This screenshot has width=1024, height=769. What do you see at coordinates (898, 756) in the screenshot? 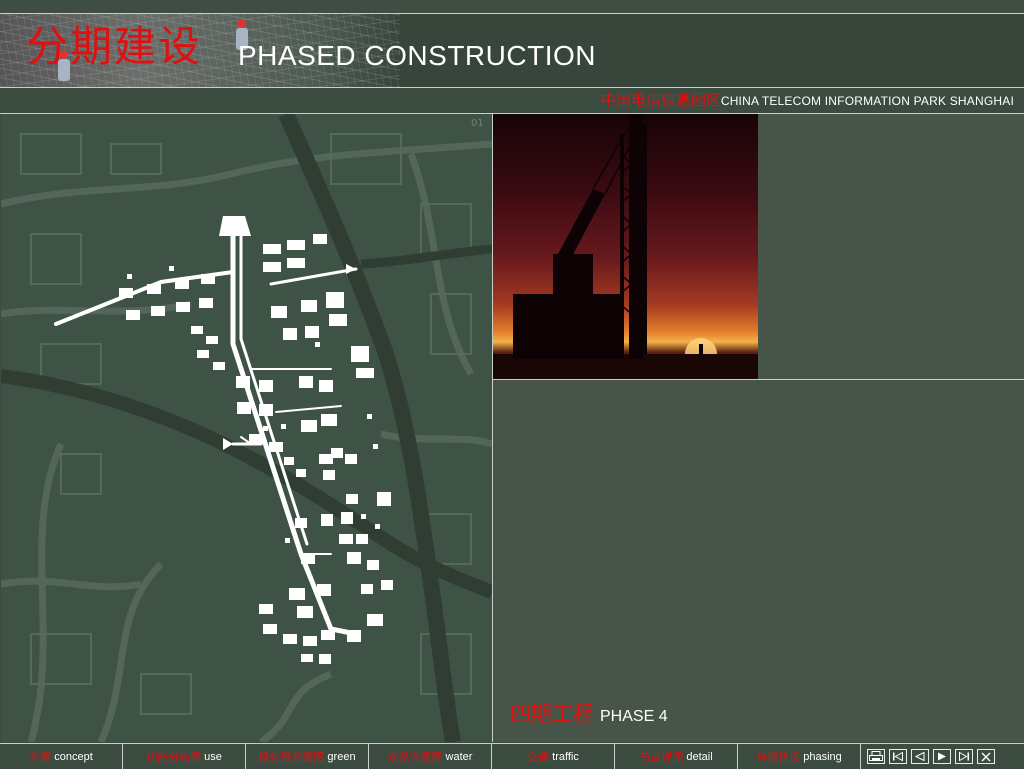
I see `first-page-icon` at bounding box center [898, 756].